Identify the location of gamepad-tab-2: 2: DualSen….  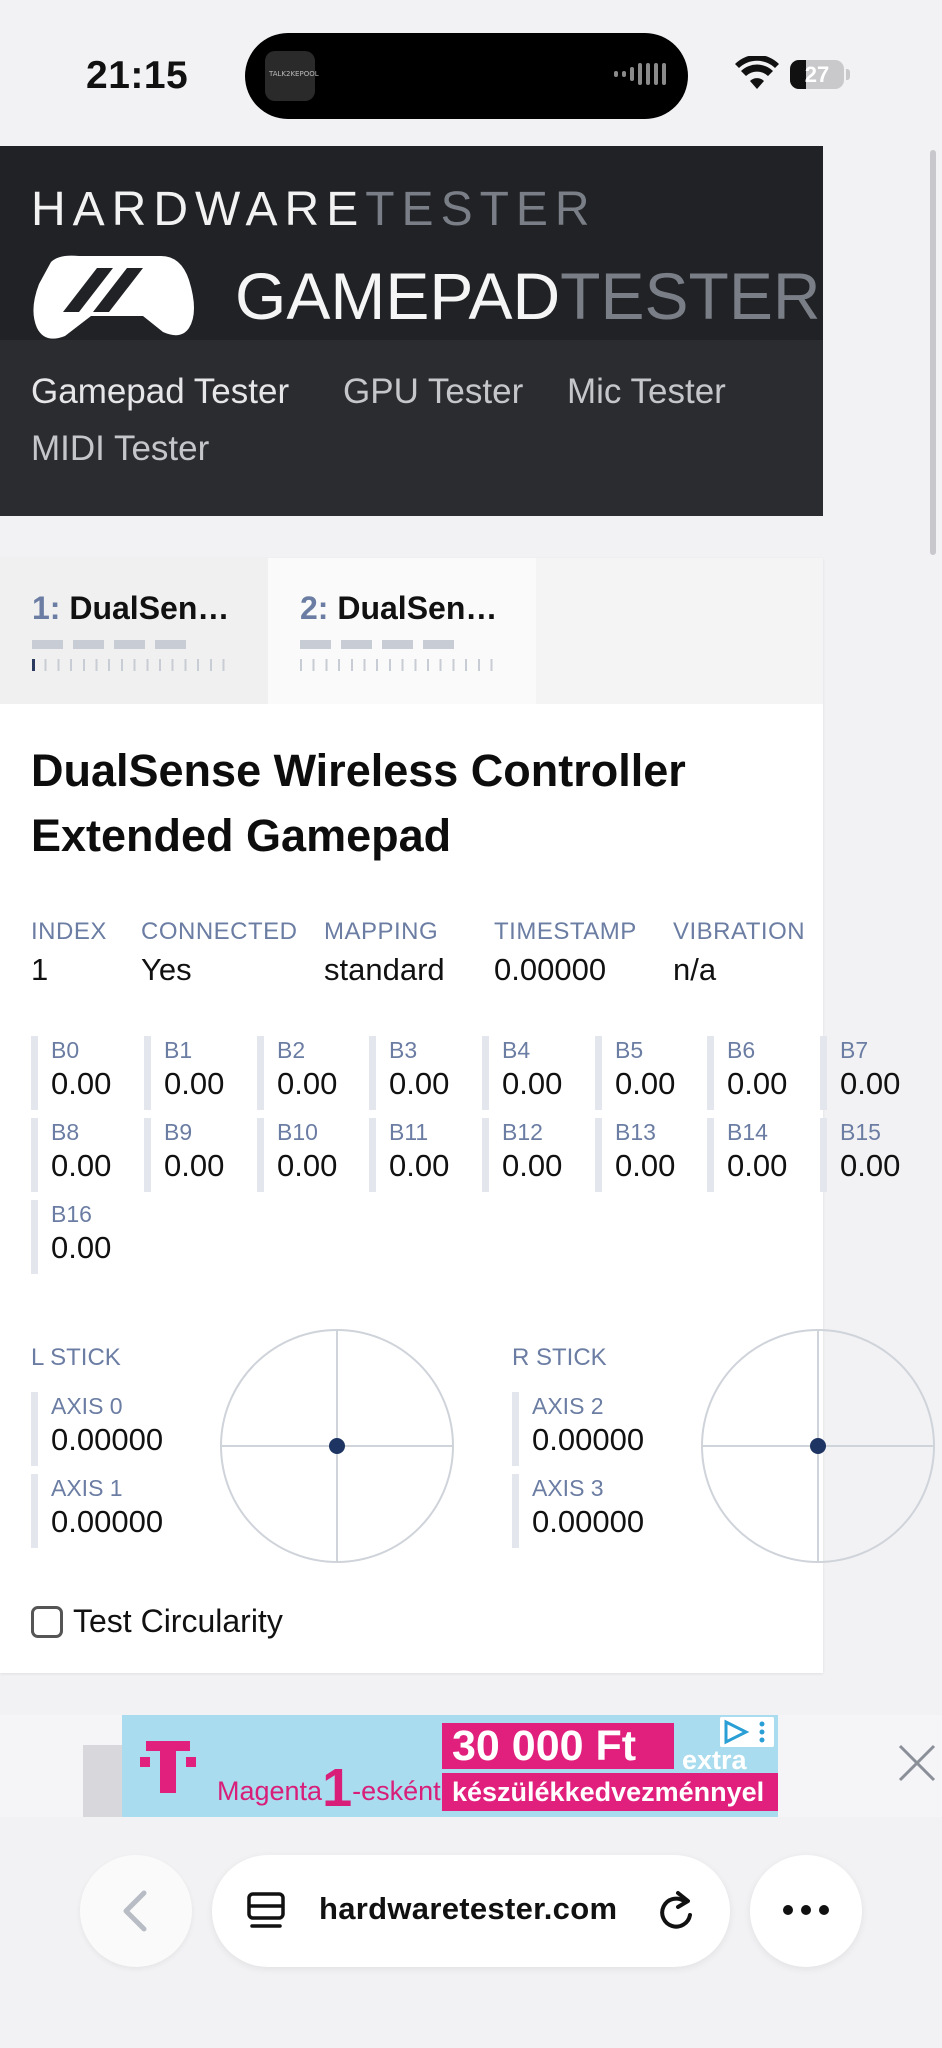
(402, 631).